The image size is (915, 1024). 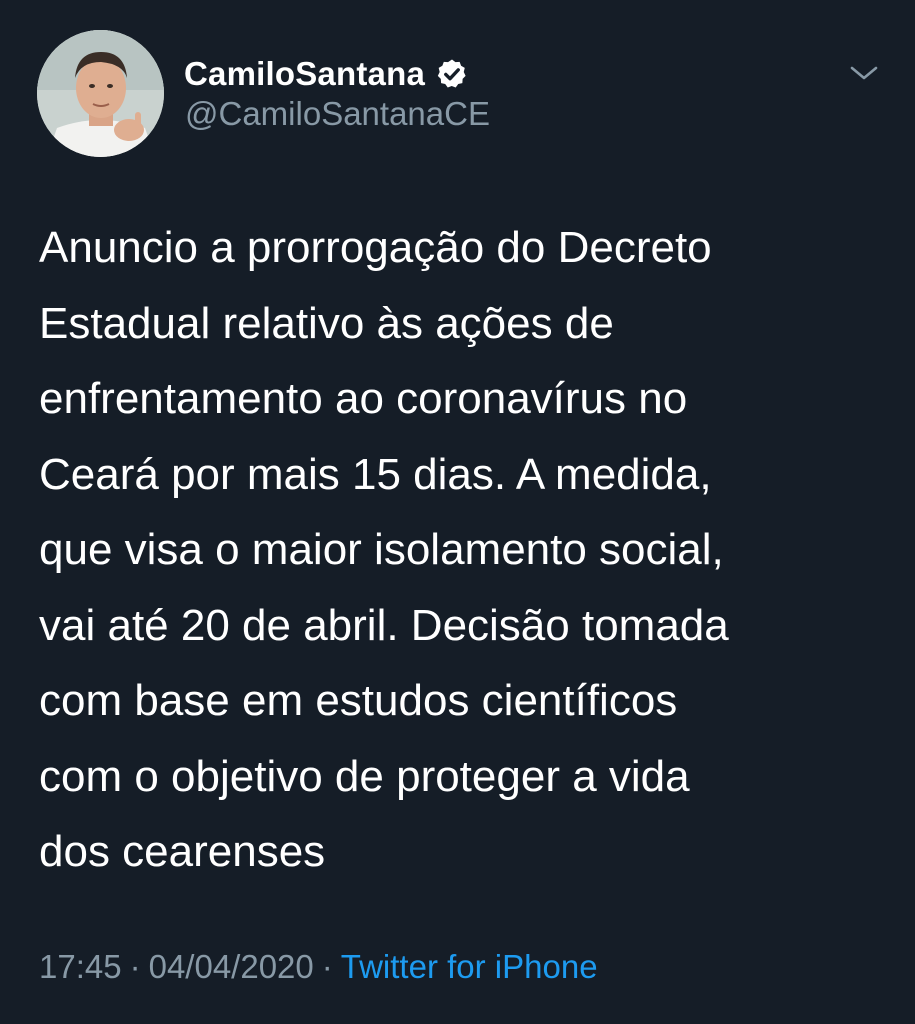 What do you see at coordinates (337, 114) in the screenshot?
I see `author-handle: @CamiloSantanaCE` at bounding box center [337, 114].